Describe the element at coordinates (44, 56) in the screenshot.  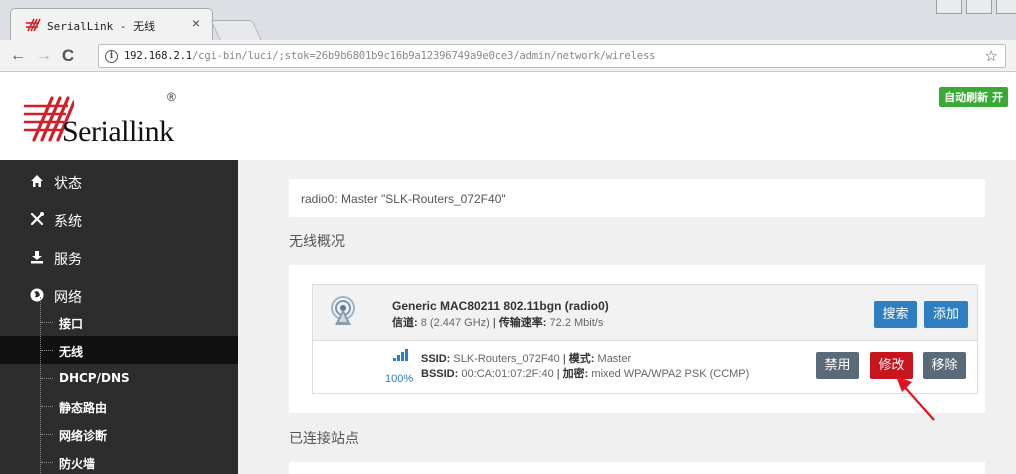
I see `forward-arrow-icon: →` at that location.